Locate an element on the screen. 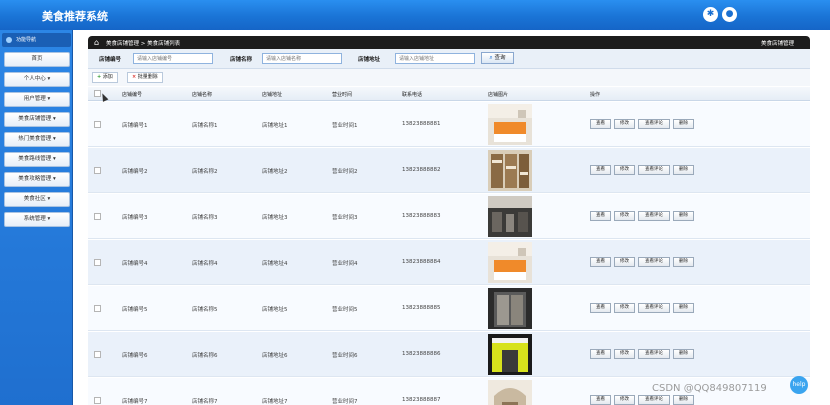 This screenshot has height=405, width=830. cell-phone: 13823888887 is located at coordinates (421, 400).